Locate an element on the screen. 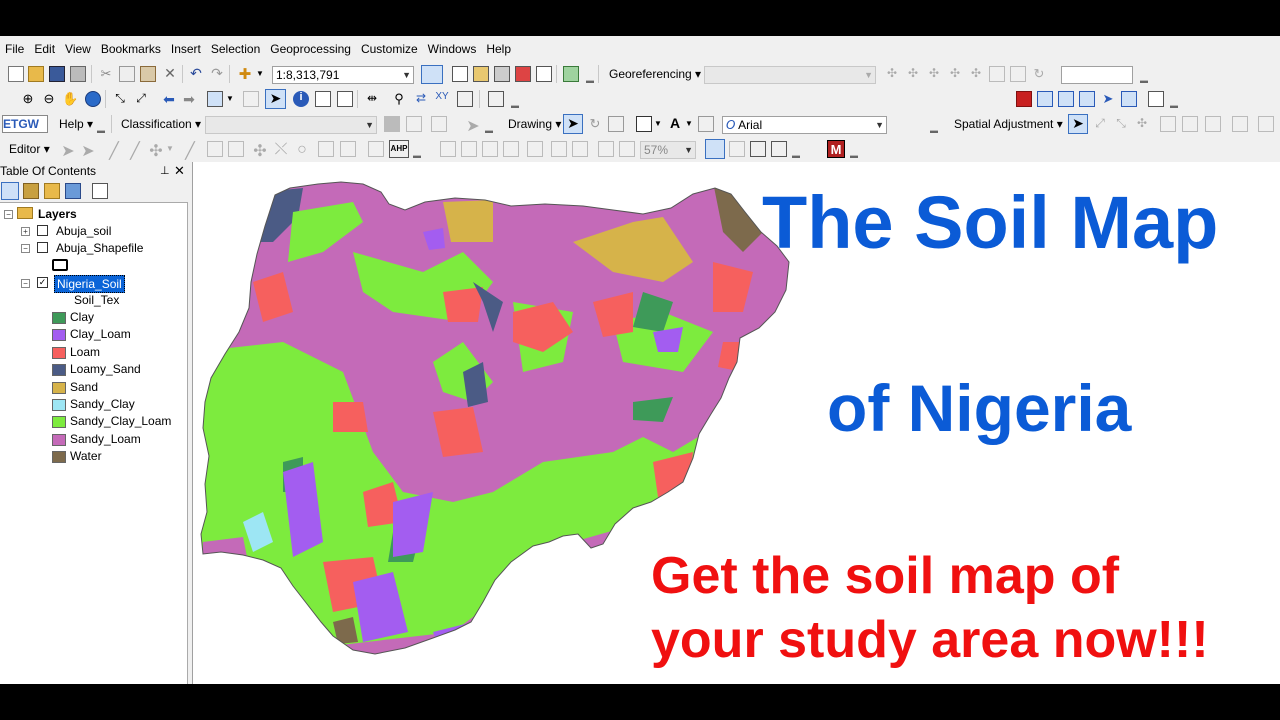  layer-tool-4-icon: ➤ is located at coordinates (1108, 99).